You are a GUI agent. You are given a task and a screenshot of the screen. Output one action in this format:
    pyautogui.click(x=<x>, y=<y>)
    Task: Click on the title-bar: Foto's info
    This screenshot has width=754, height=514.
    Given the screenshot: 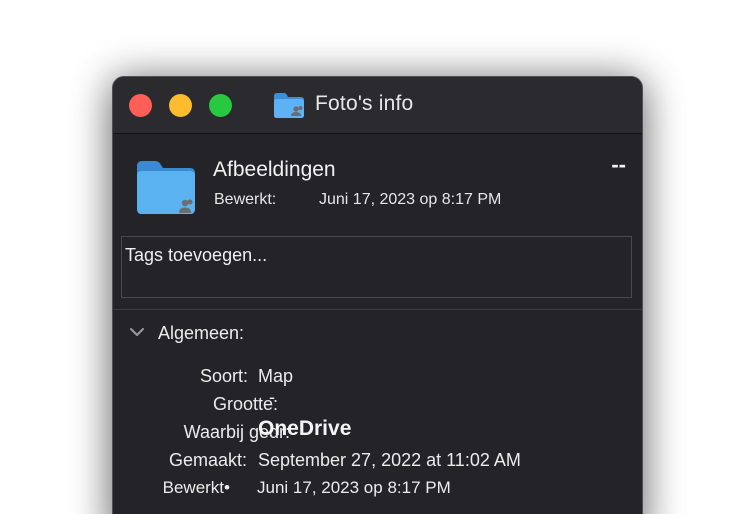 What is the action you would take?
    pyautogui.click(x=377, y=105)
    